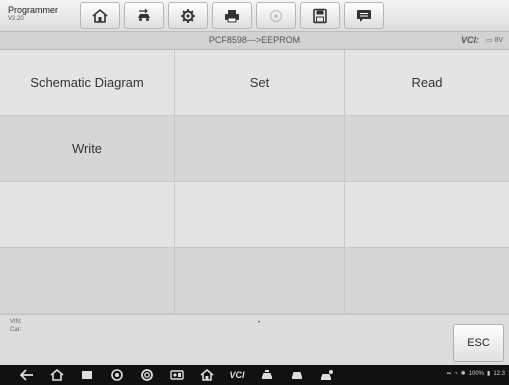 Image resolution: width=509 pixels, height=385 pixels. I want to click on app-title: Programmer, so click(33, 10).